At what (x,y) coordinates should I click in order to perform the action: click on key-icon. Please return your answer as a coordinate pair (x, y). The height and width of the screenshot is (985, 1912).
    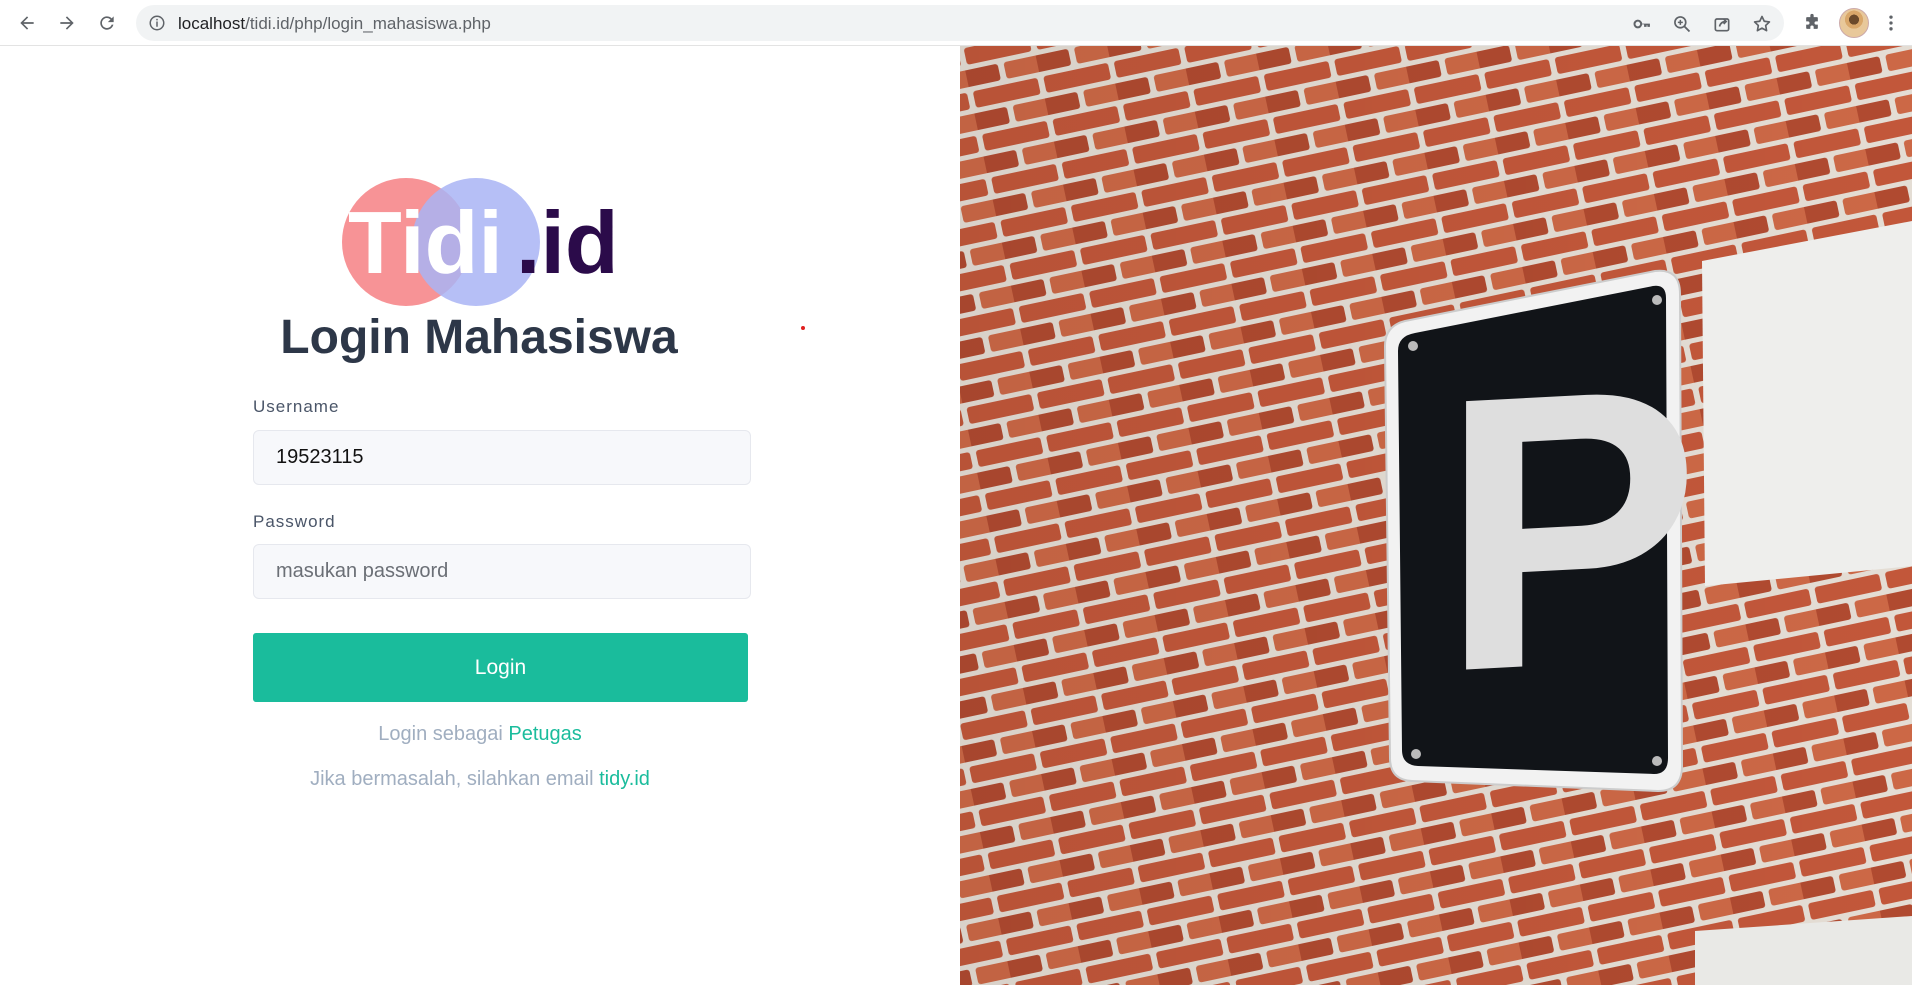
    Looking at the image, I should click on (1641, 24).